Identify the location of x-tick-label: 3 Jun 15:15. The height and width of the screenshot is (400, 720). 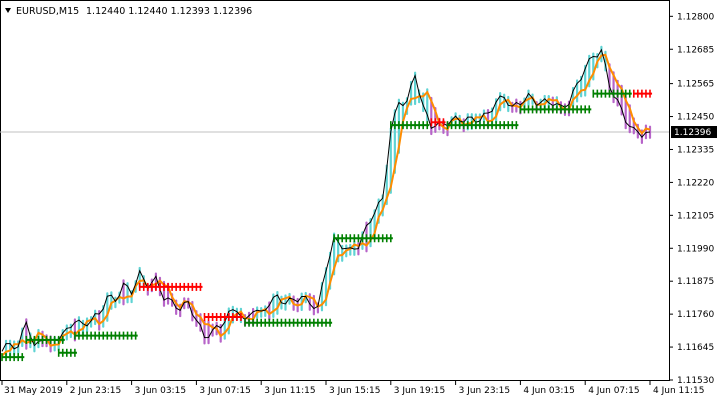
(354, 391).